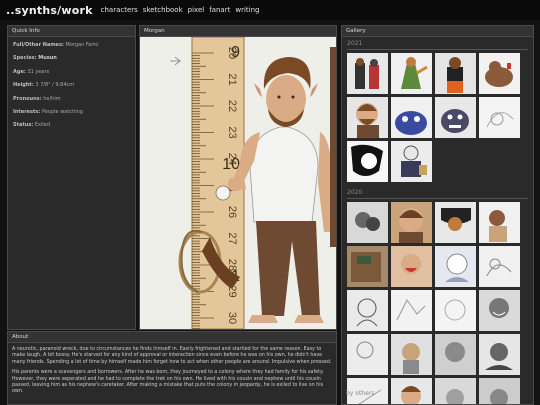  Describe the element at coordinates (247, 10) in the screenshot. I see `nav-writing: writing` at that location.